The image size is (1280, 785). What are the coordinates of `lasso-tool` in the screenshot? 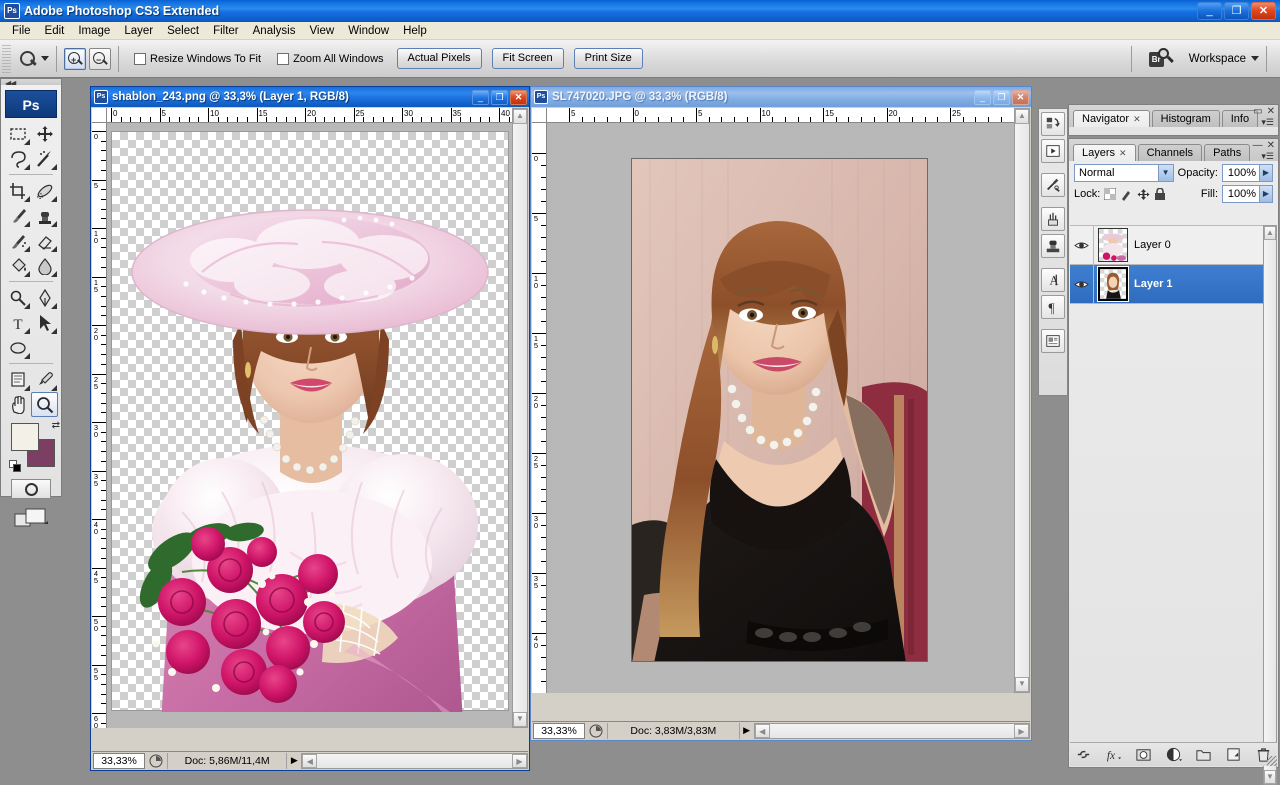 It's located at (17, 158).